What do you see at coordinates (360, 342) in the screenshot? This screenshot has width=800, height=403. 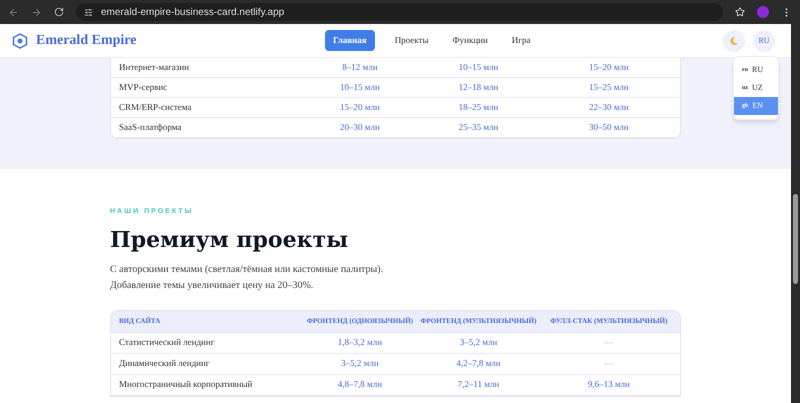 I see `price-cell-text: 1,8–3,2 млн` at bounding box center [360, 342].